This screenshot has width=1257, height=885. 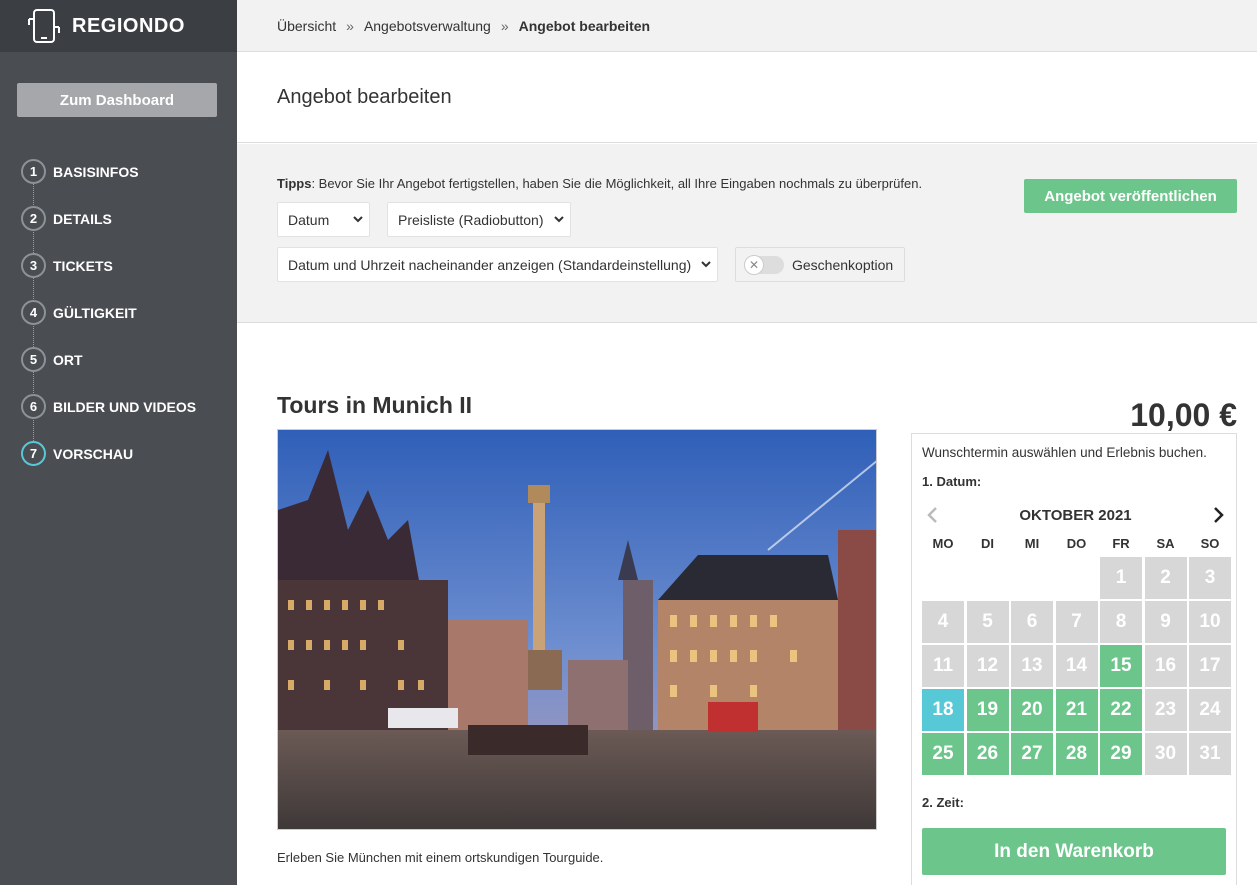 I want to click on calendar-day: 6, so click(x=1032, y=622).